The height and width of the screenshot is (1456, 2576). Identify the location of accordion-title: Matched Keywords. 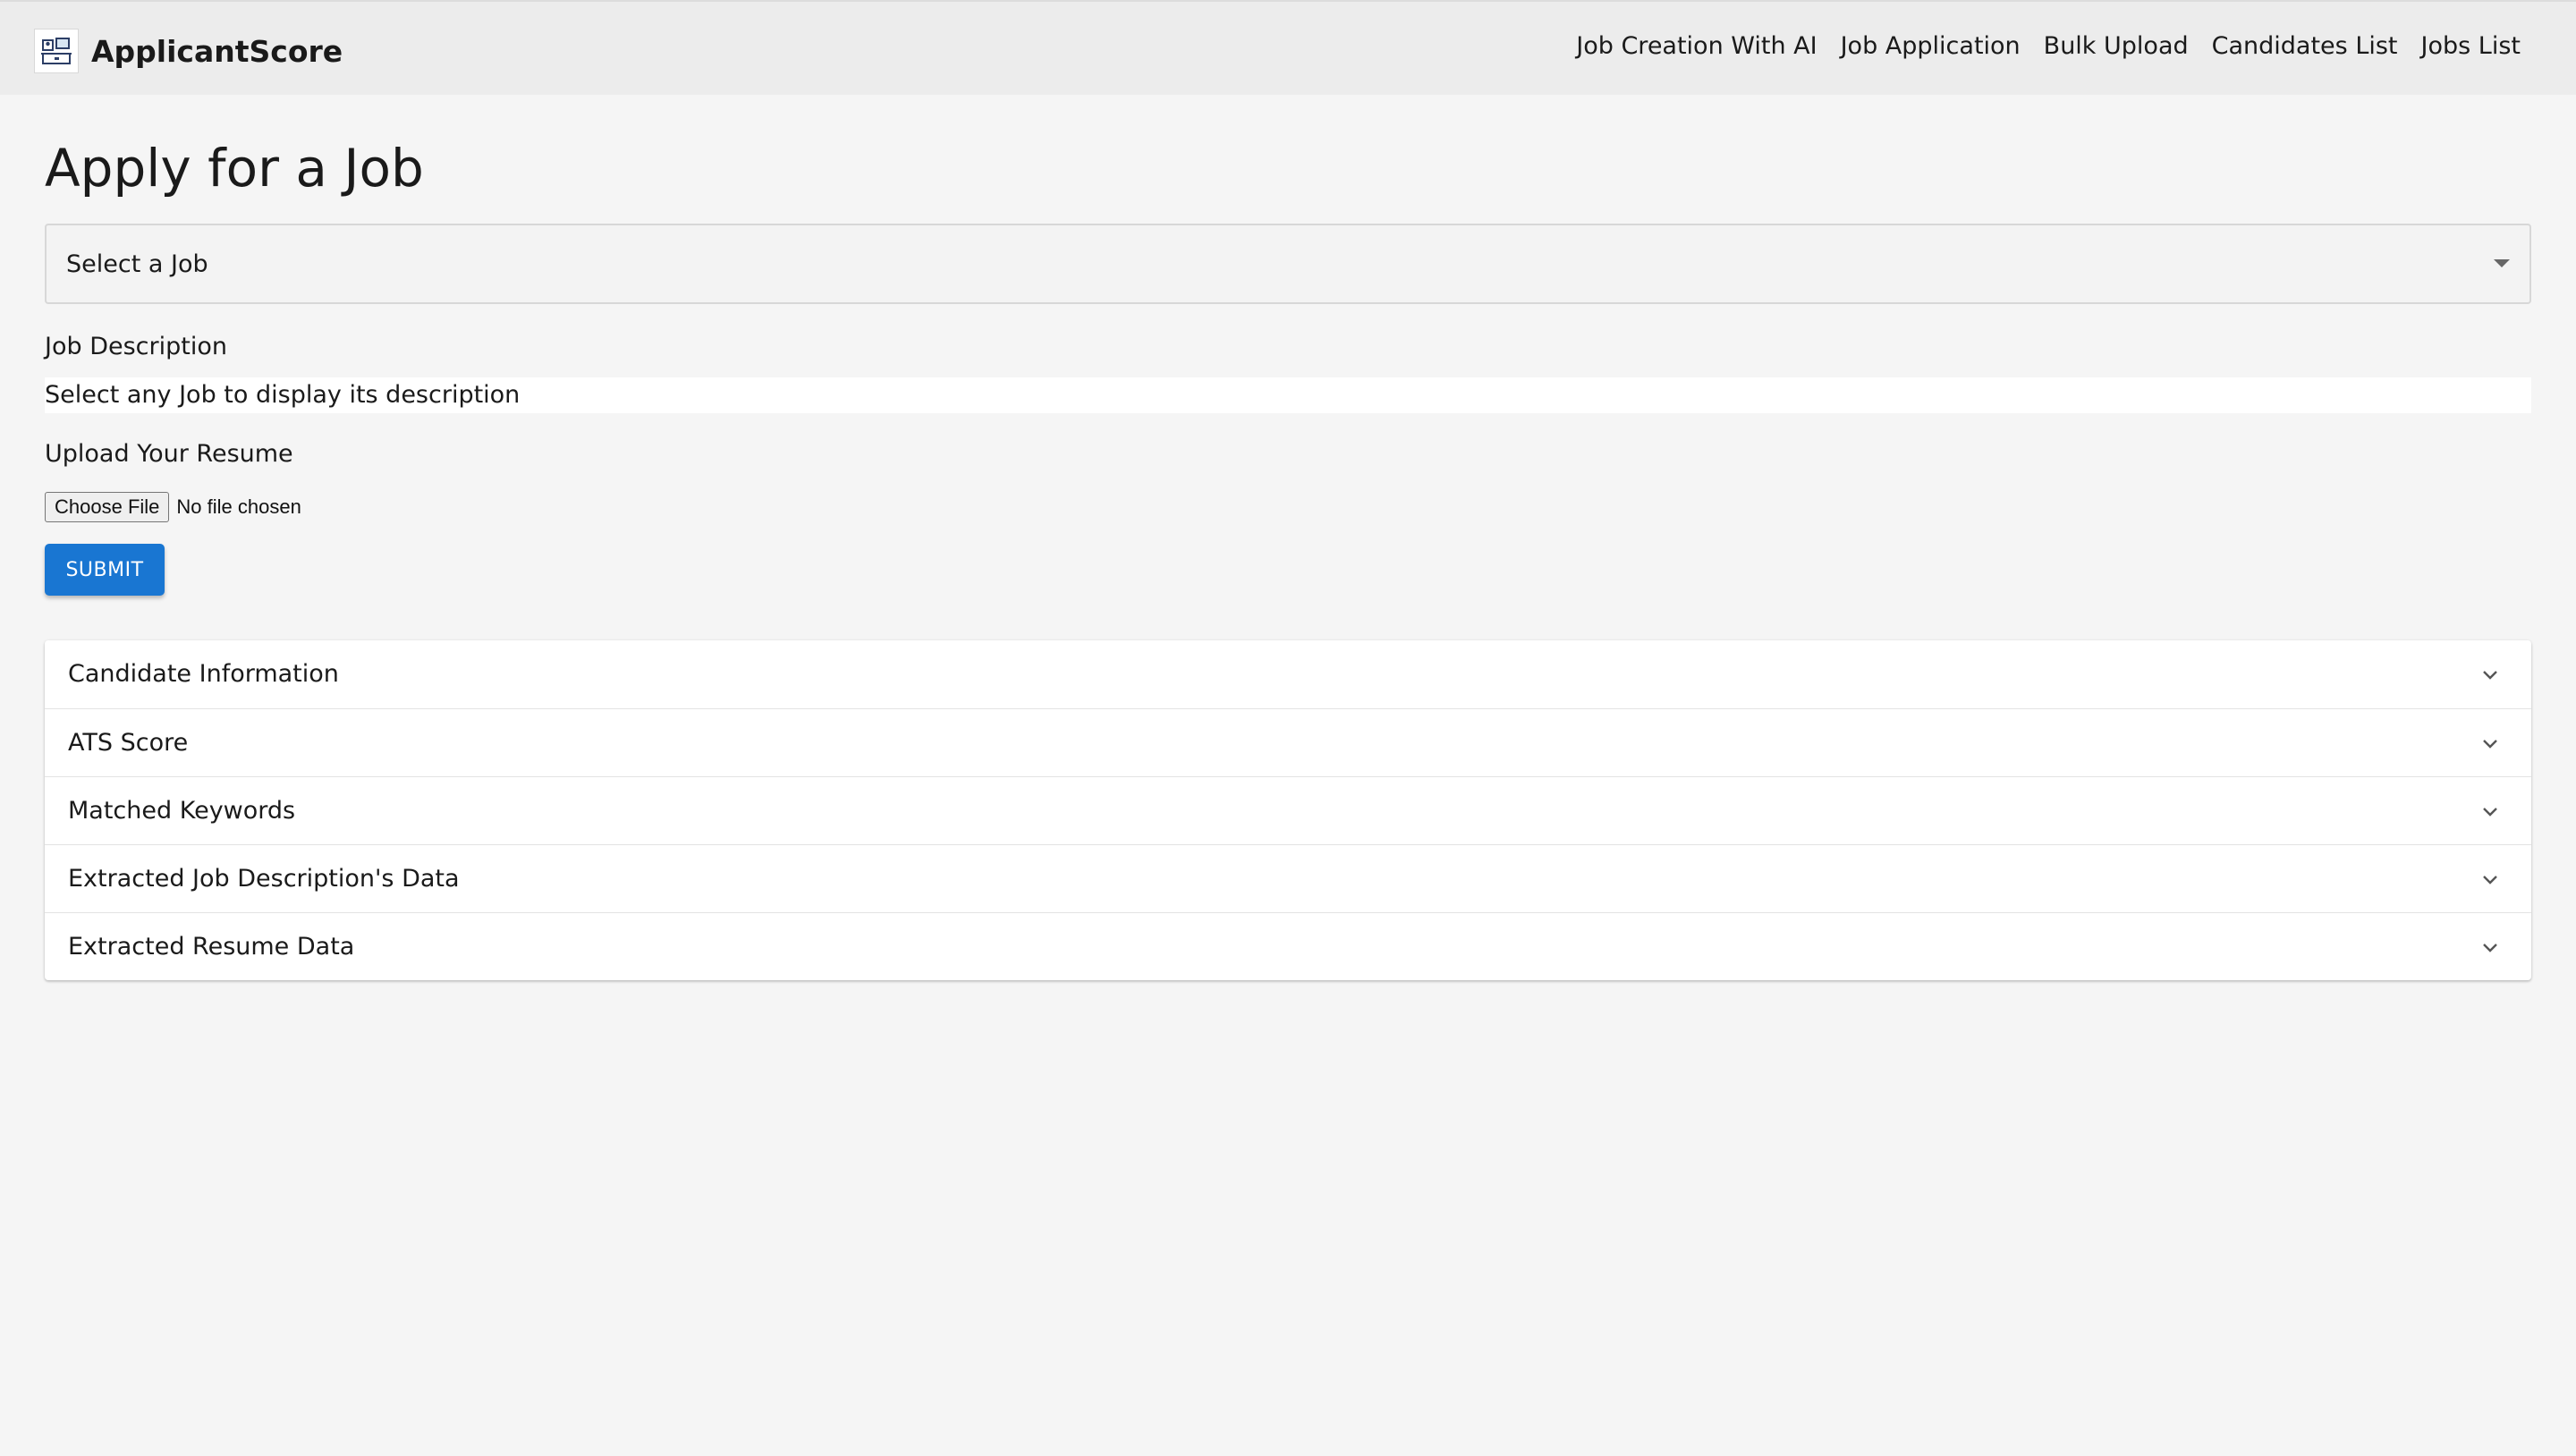
(182, 811).